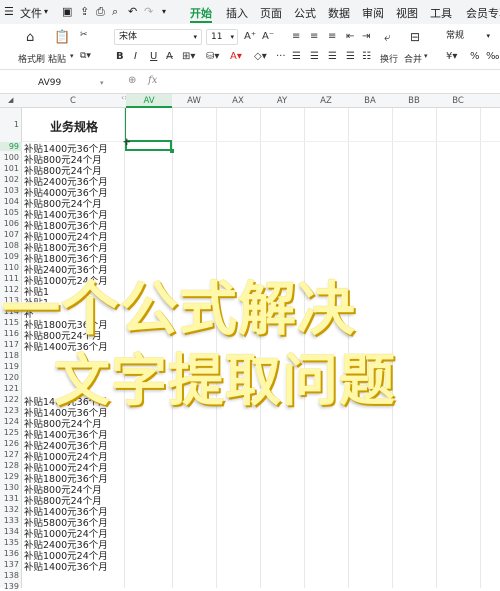 This screenshot has height=591, width=500. Describe the element at coordinates (31, 13) in the screenshot. I see `menu-file: 文件` at that location.